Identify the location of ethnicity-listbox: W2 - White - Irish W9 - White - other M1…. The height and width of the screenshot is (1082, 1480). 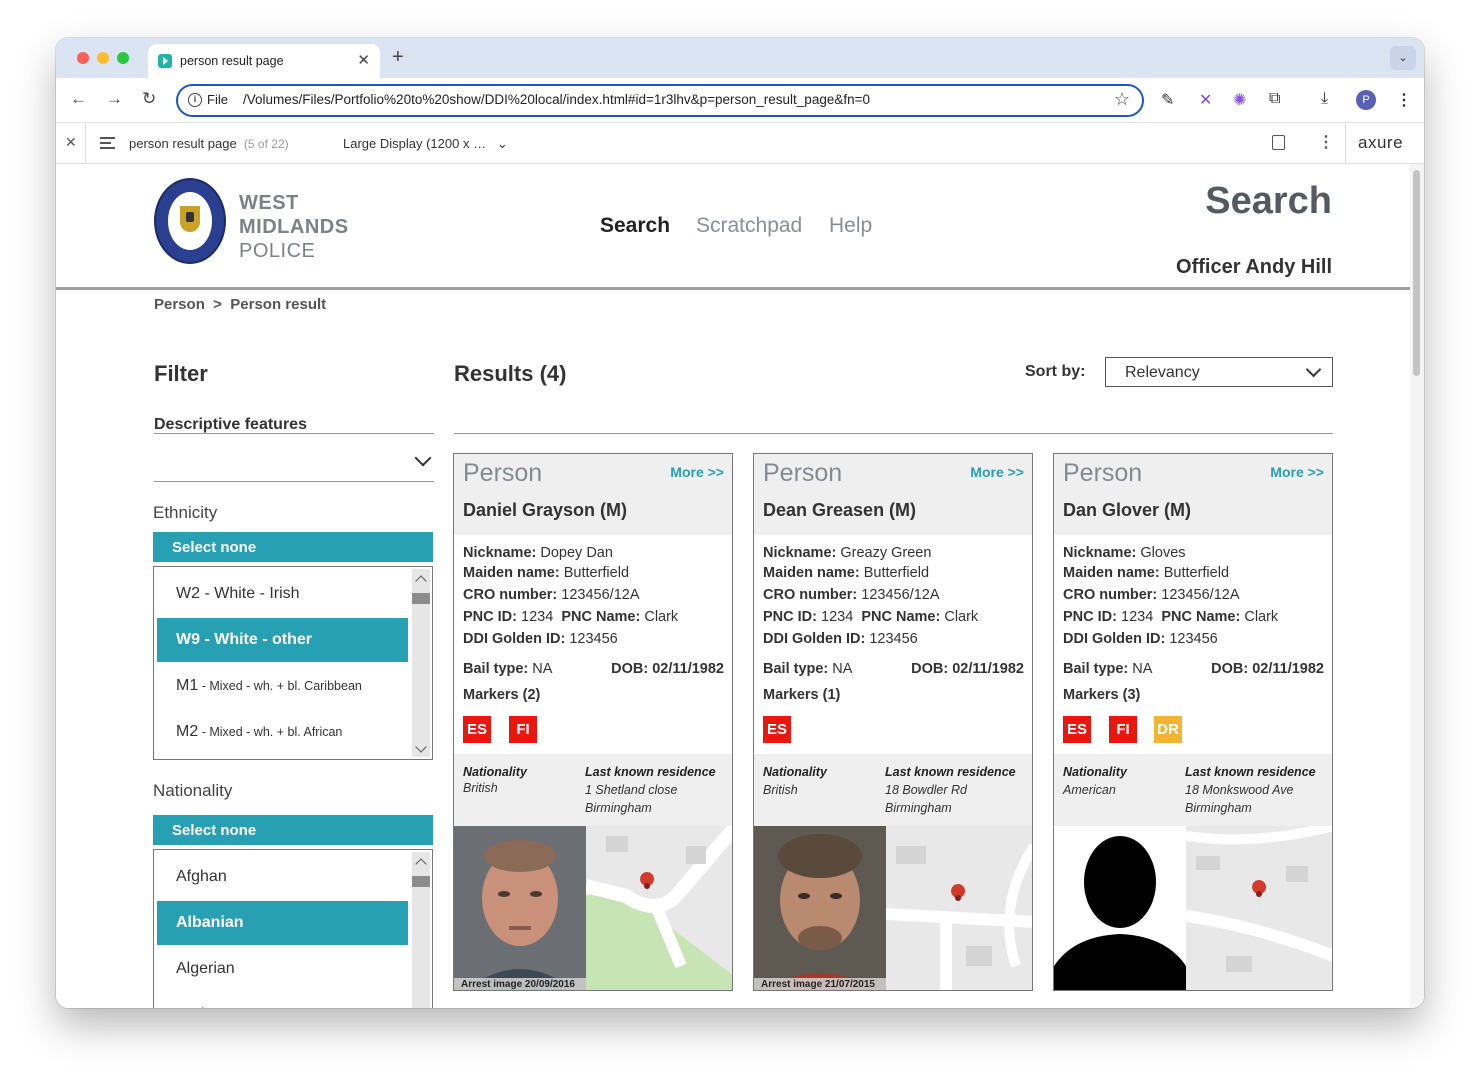
(293, 663).